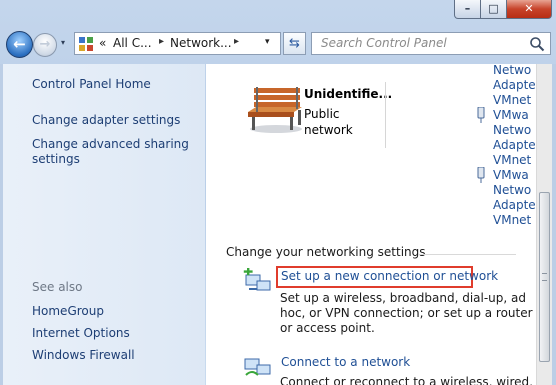 The image size is (556, 385). What do you see at coordinates (102, 43) in the screenshot?
I see `address-overflow-chevron: «` at bounding box center [102, 43].